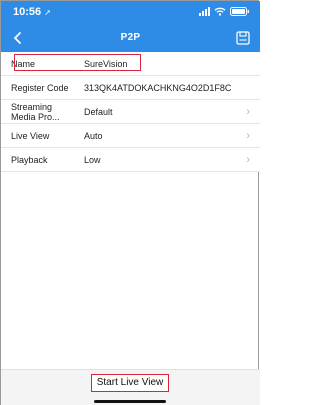 The height and width of the screenshot is (405, 320). What do you see at coordinates (27, 12) in the screenshot?
I see `clock-time: 10:56` at bounding box center [27, 12].